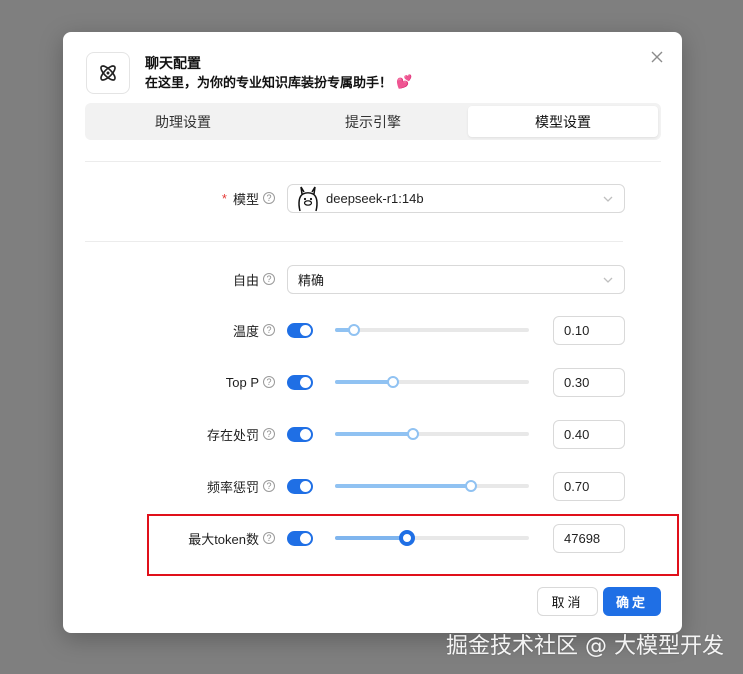 This screenshot has height=674, width=743. What do you see at coordinates (432, 538) in the screenshot?
I see `max-tokens-slider` at bounding box center [432, 538].